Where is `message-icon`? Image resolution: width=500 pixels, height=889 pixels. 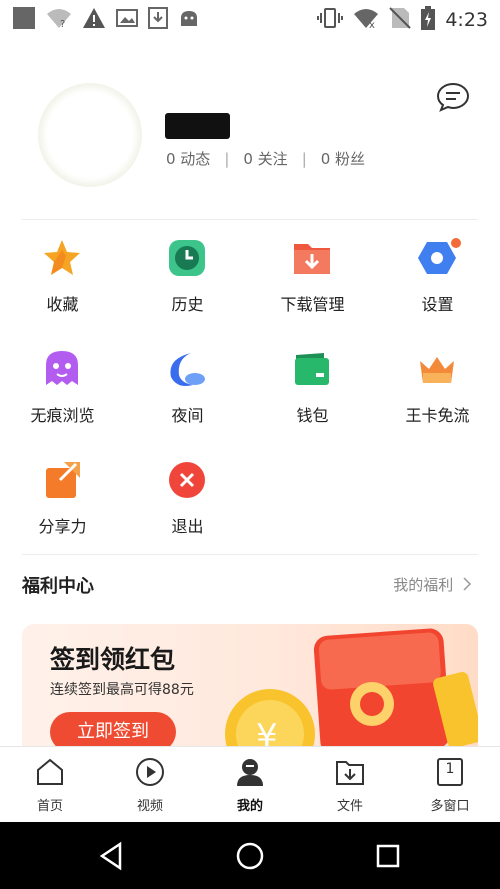 message-icon is located at coordinates (453, 97).